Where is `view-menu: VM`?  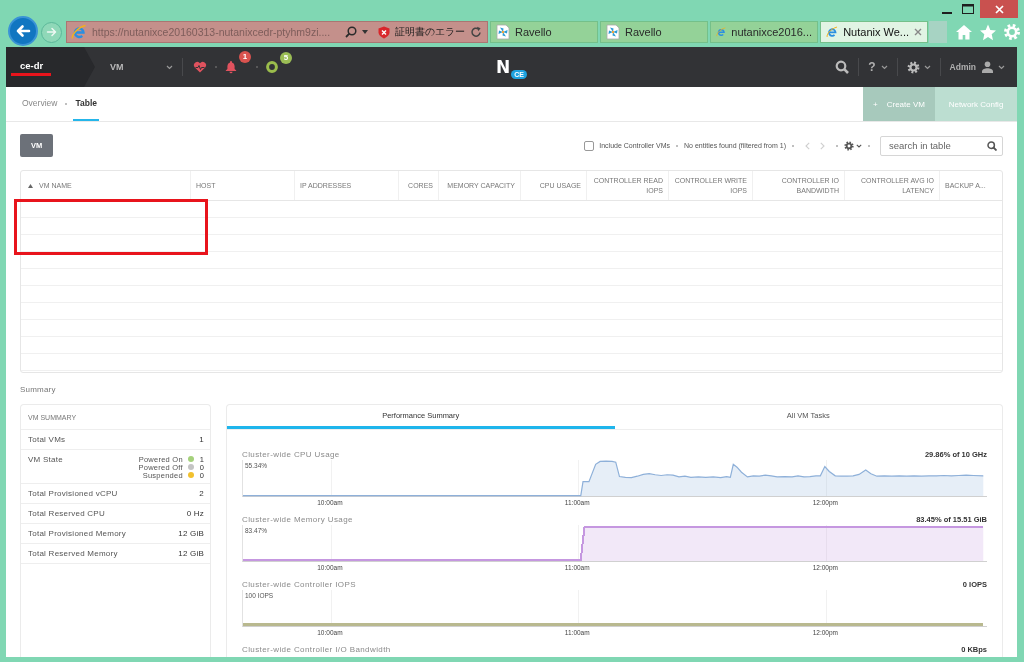 view-menu: VM is located at coordinates (141, 67).